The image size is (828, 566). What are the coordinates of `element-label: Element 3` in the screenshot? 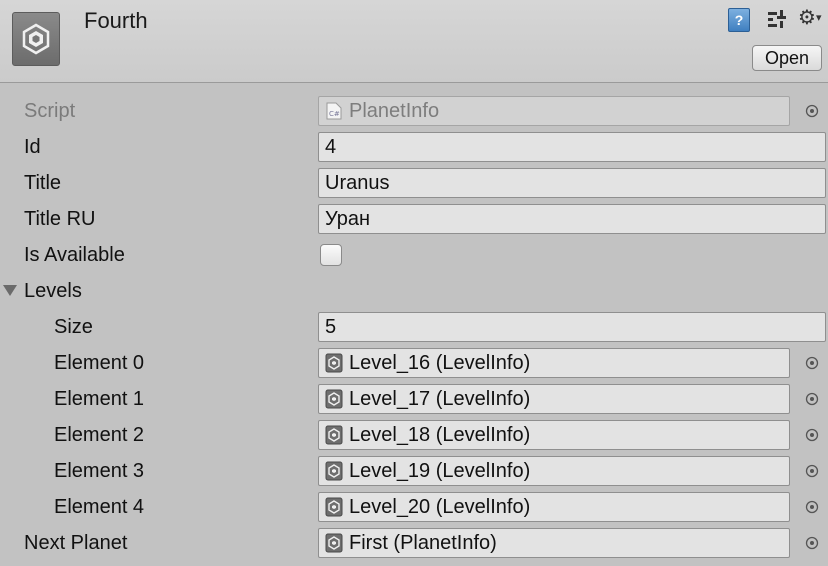 It's located at (99, 471).